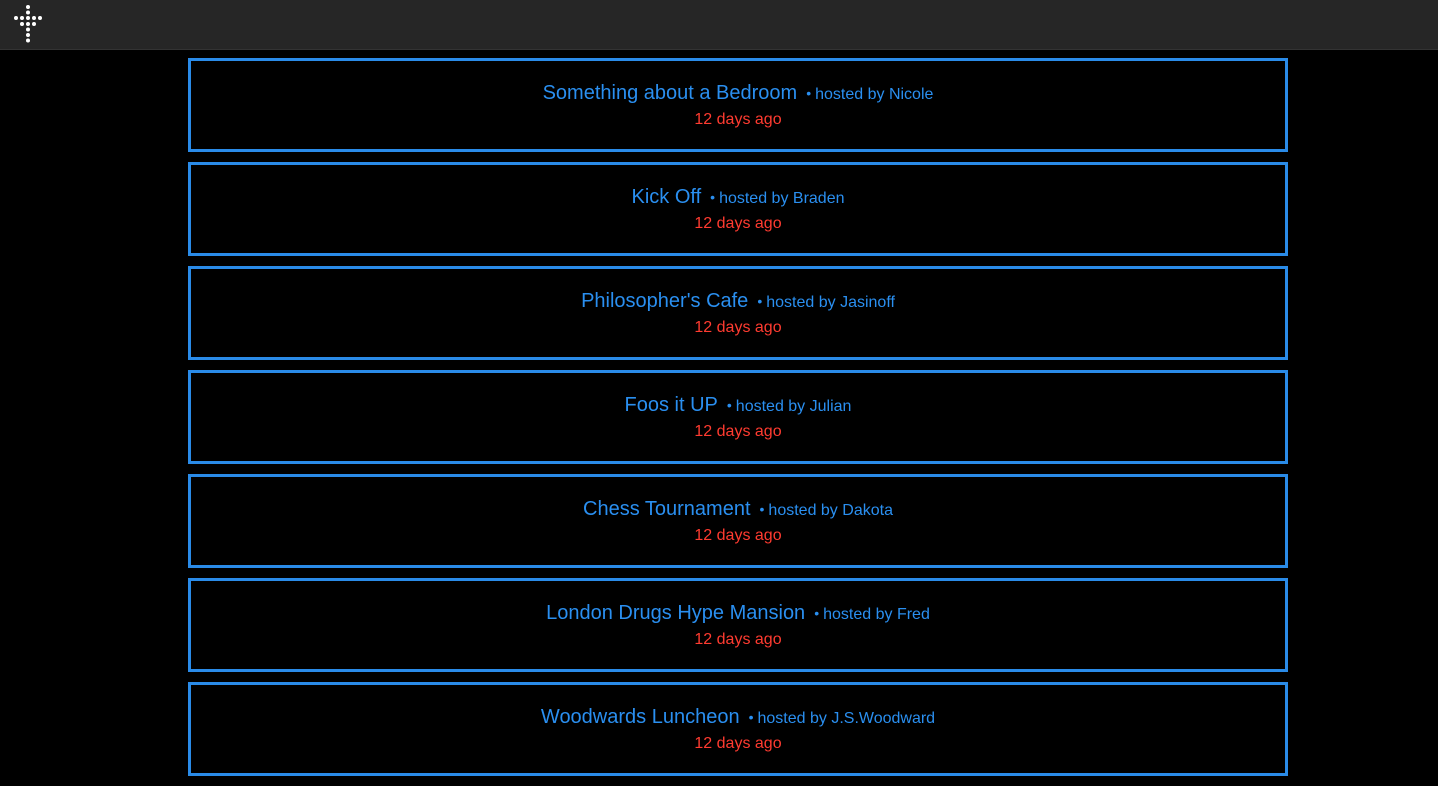 Image resolution: width=1438 pixels, height=786 pixels. Describe the element at coordinates (664, 301) in the screenshot. I see `event-title: Philosopher's Cafe` at that location.